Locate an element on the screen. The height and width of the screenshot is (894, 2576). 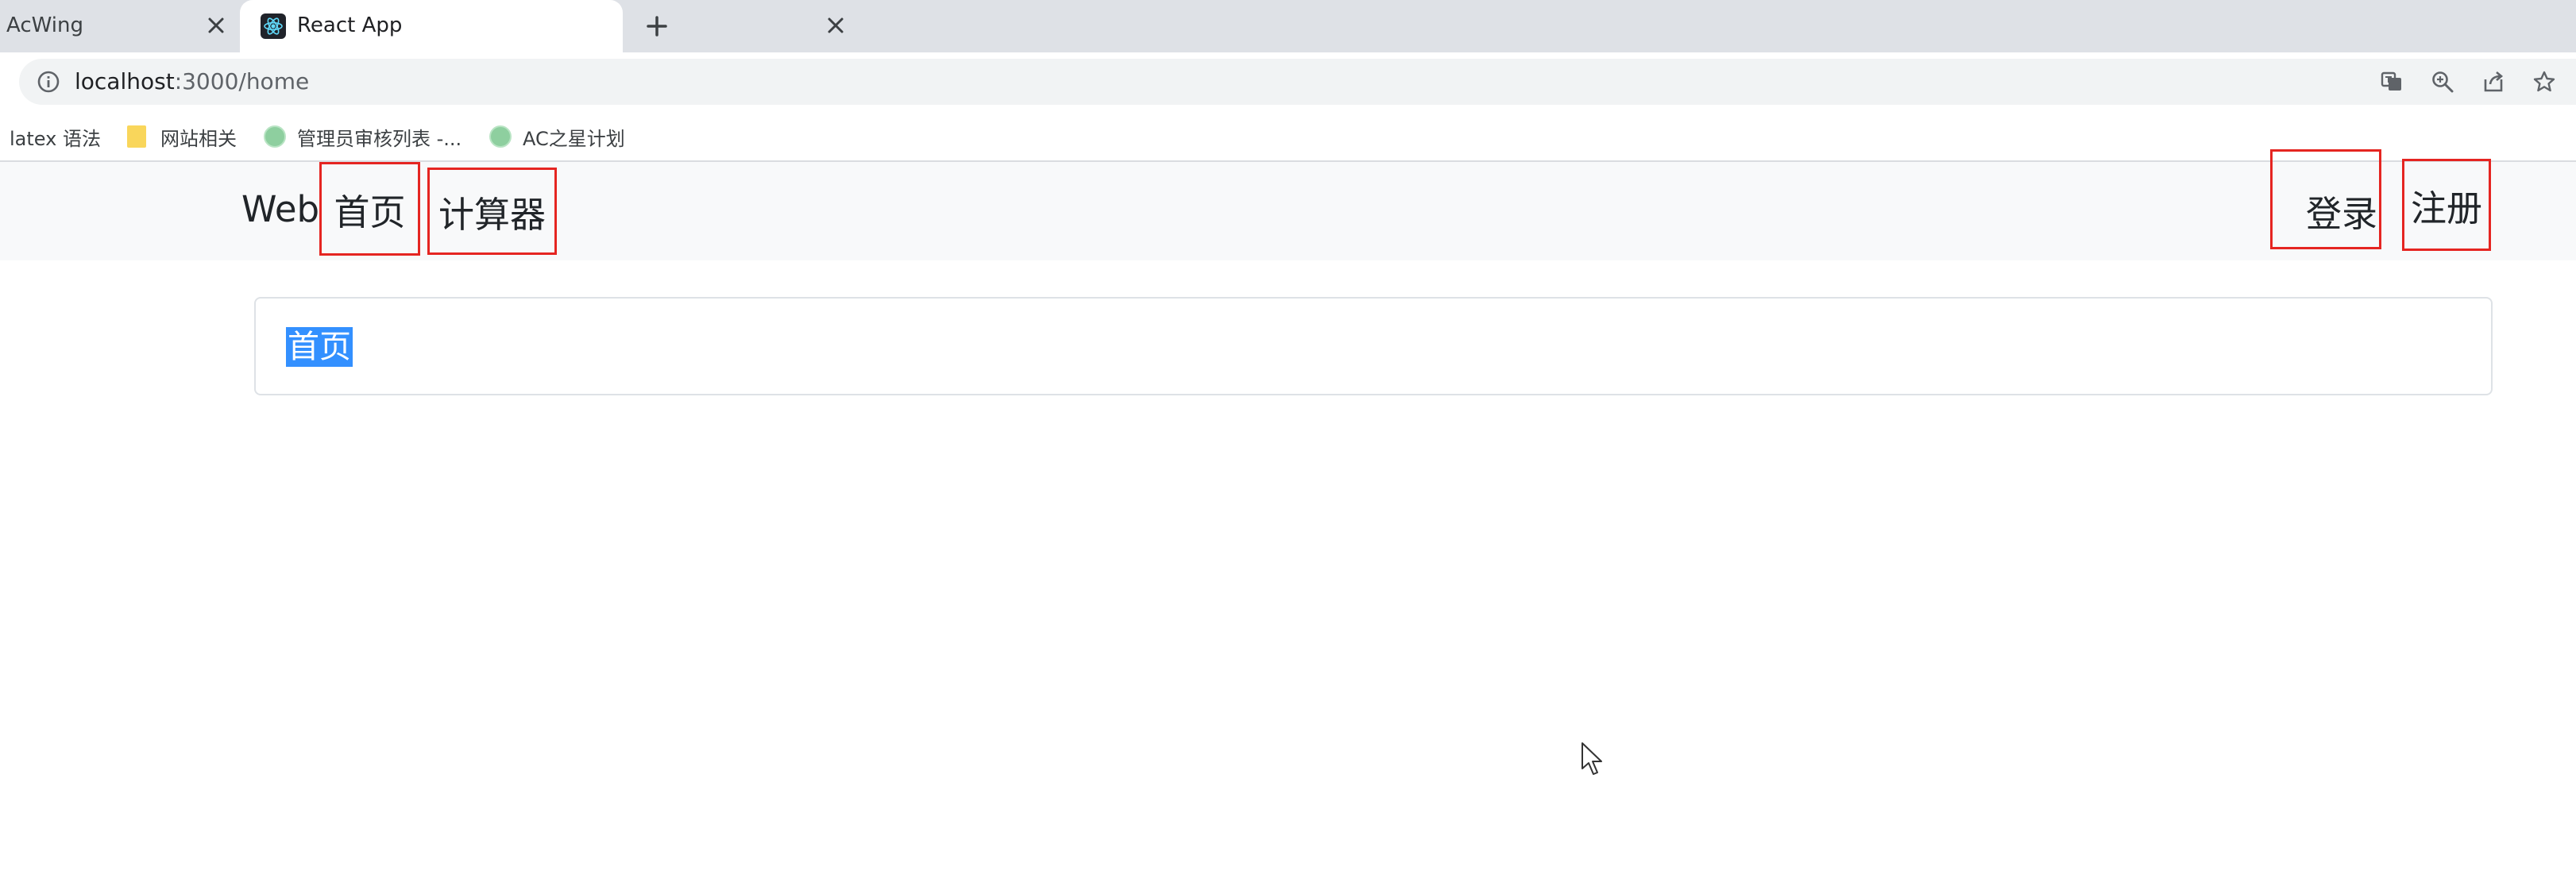
bookmark-ac-star: AC之星计划 is located at coordinates (557, 136).